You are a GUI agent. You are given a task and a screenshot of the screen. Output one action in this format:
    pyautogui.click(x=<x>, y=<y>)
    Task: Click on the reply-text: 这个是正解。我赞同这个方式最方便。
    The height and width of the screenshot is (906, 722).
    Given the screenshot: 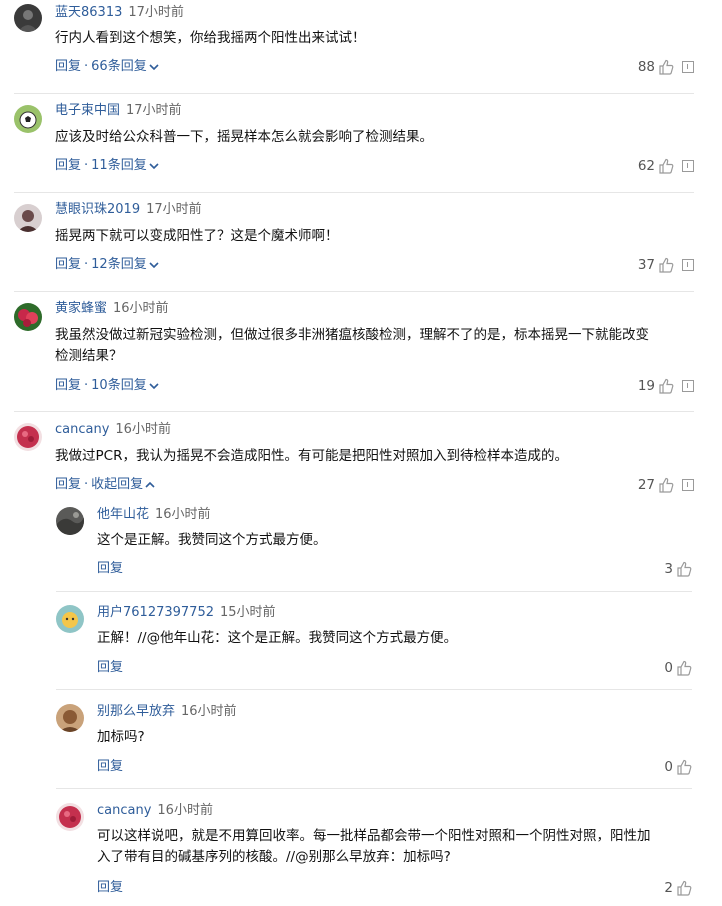 What is the action you would take?
    pyautogui.click(x=212, y=540)
    